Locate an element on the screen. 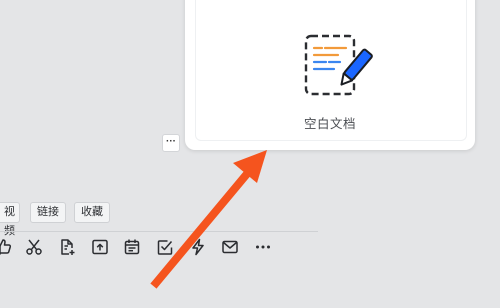 This screenshot has height=308, width=500. blank-document-label: 空白文档 is located at coordinates (329, 124).